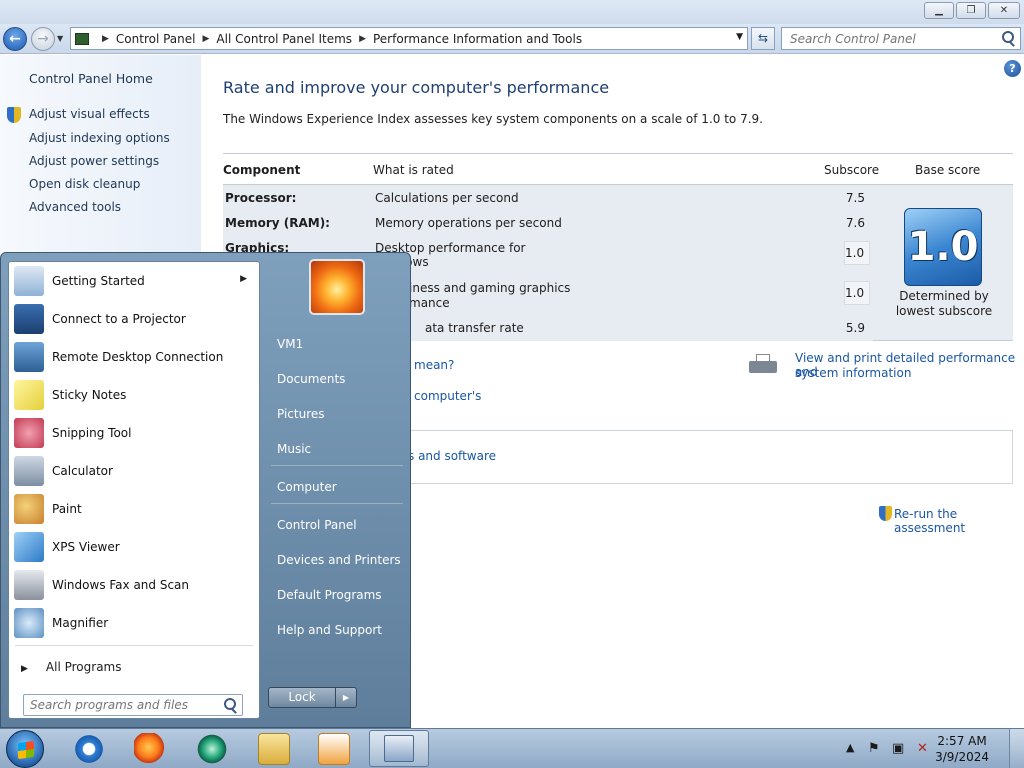 Image resolution: width=1024 pixels, height=768 pixels. I want to click on lowest-subscore-label: lowest subscore, so click(944, 311).